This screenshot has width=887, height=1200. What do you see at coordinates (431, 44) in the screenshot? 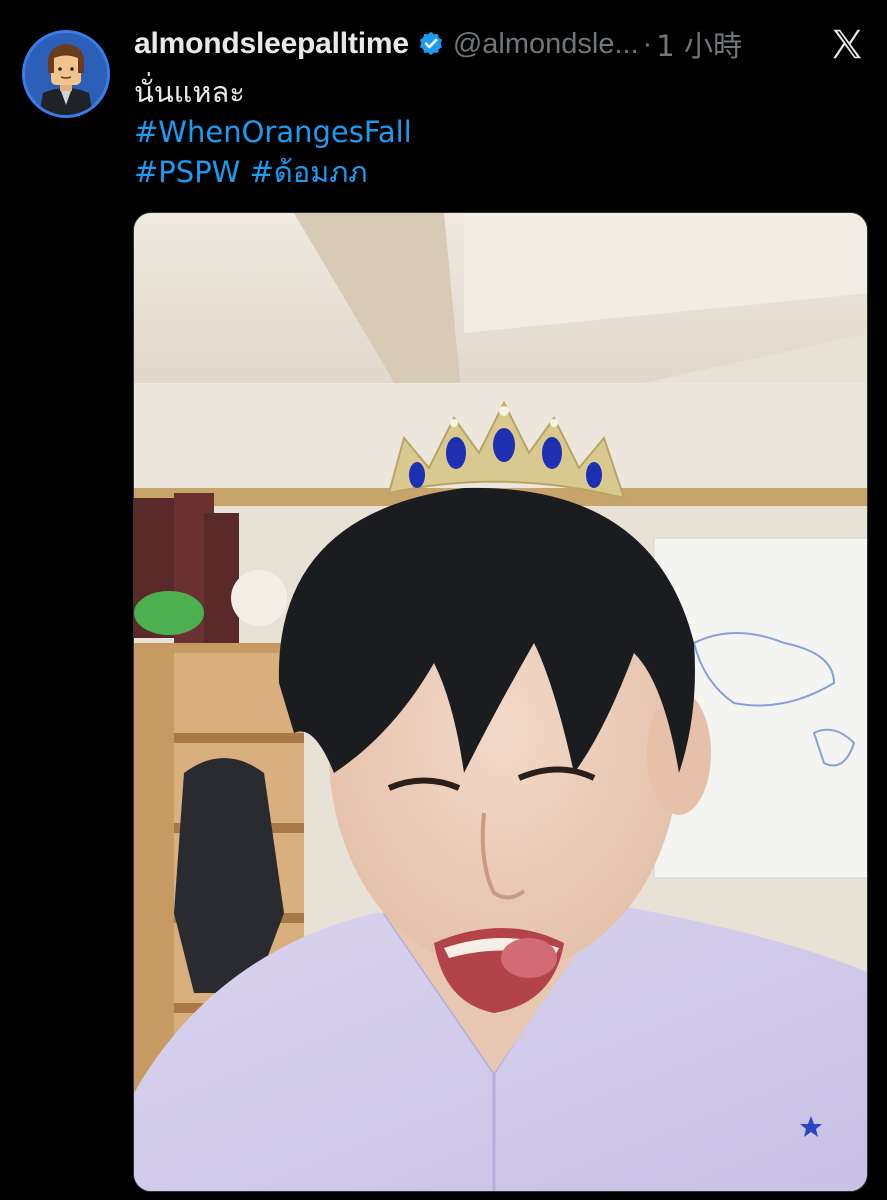
I see `verified-badge-icon` at bounding box center [431, 44].